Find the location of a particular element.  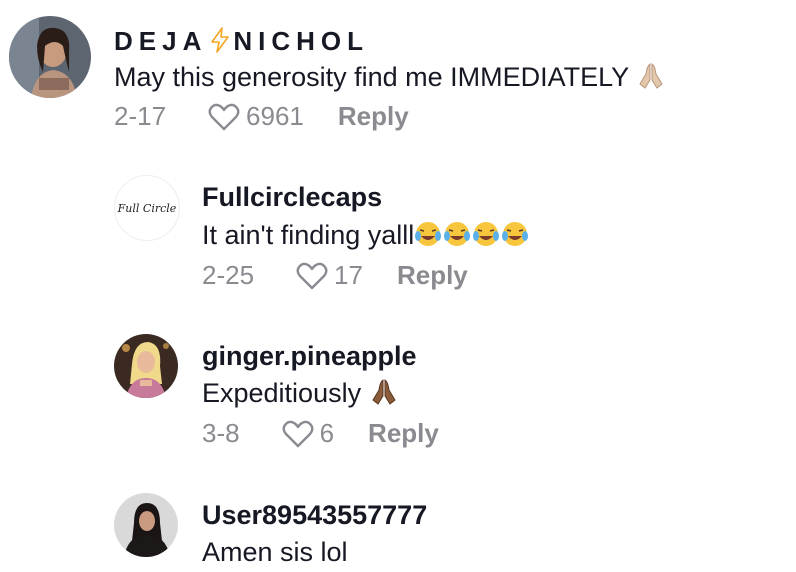

comment-text: May this generosity find me IMMEDIATELY is located at coordinates (390, 79).